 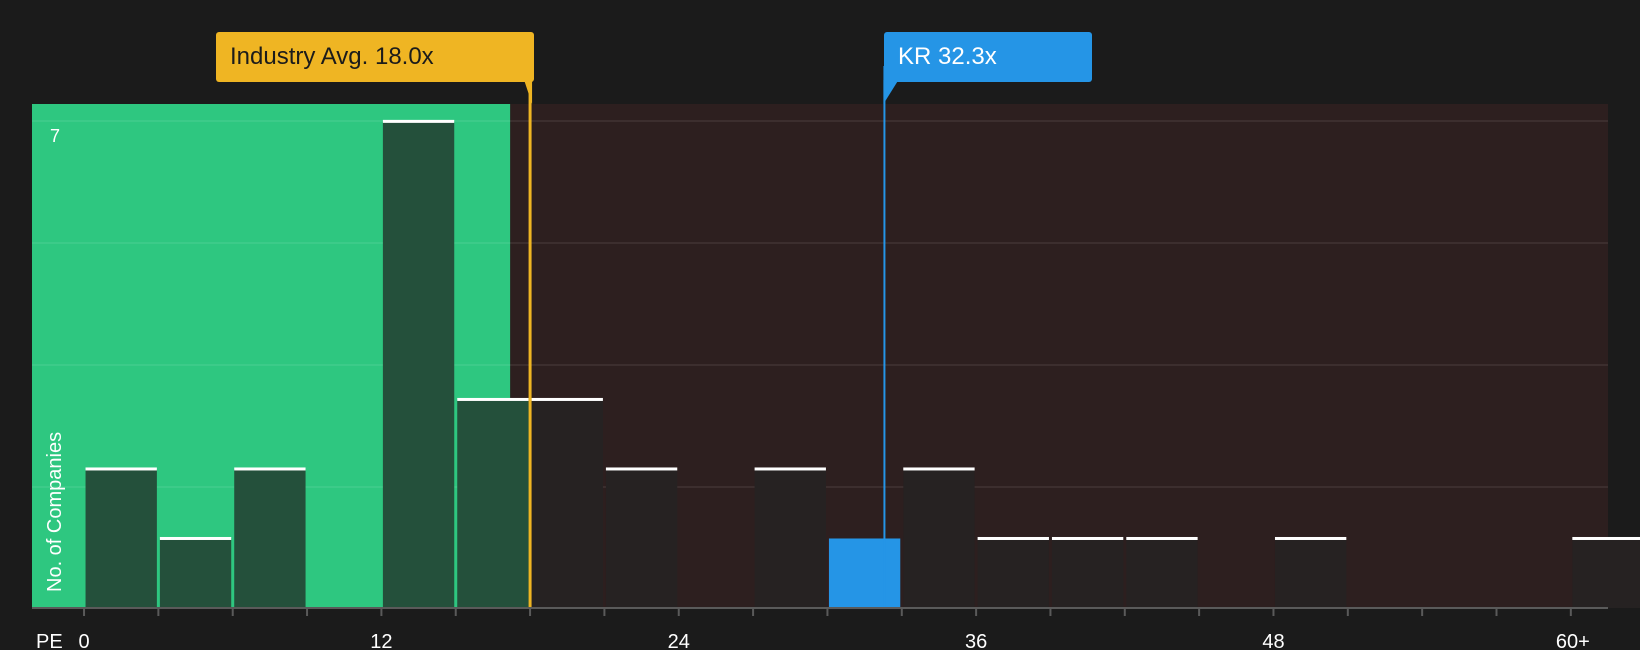 I want to click on company-pe-callout: KR 32.3x, so click(x=988, y=57).